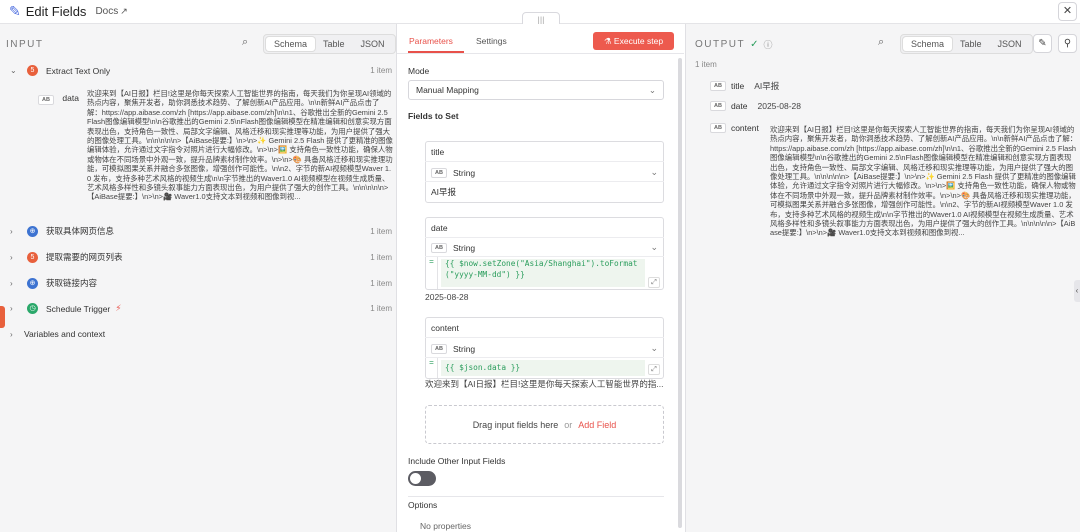  Describe the element at coordinates (739, 106) in the screenshot. I see `field-name: date` at that location.